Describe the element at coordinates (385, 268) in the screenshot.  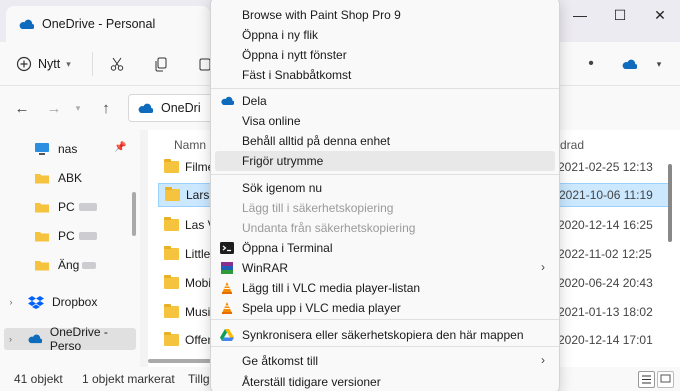
I see `menu-item-winrar: WinRAR ›` at that location.